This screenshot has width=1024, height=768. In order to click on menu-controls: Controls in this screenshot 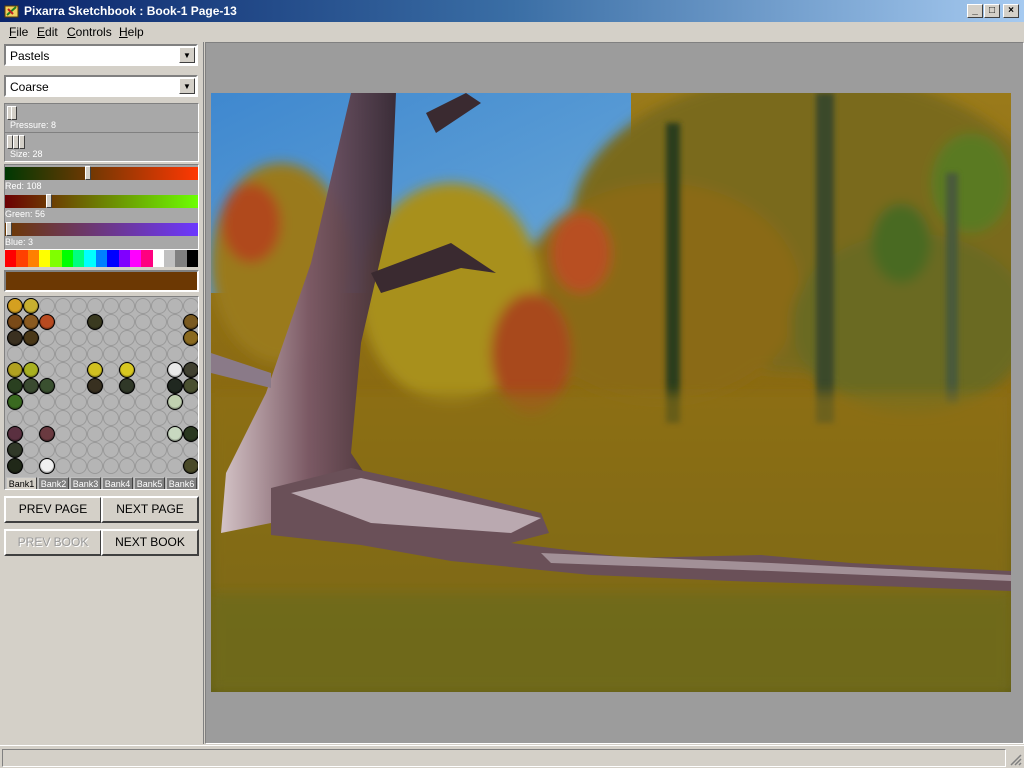, I will do `click(89, 32)`.